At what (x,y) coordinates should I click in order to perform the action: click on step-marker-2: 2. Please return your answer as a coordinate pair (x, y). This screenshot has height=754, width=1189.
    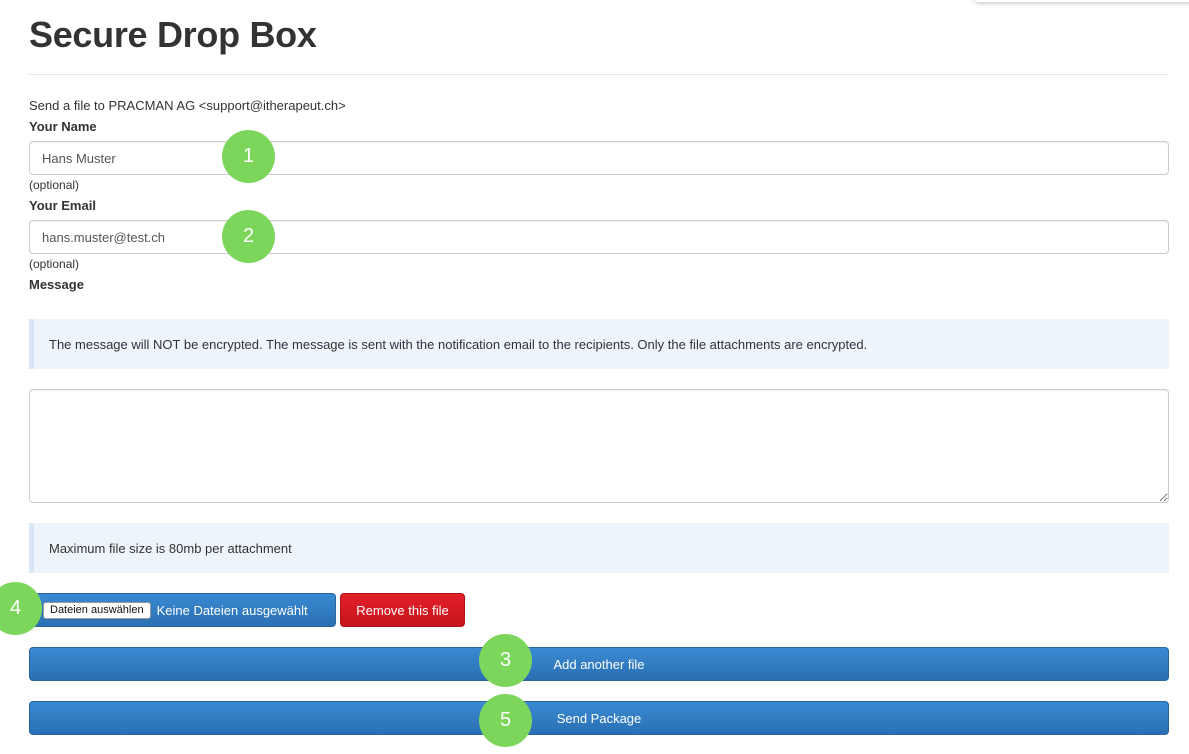
    Looking at the image, I should click on (248, 236).